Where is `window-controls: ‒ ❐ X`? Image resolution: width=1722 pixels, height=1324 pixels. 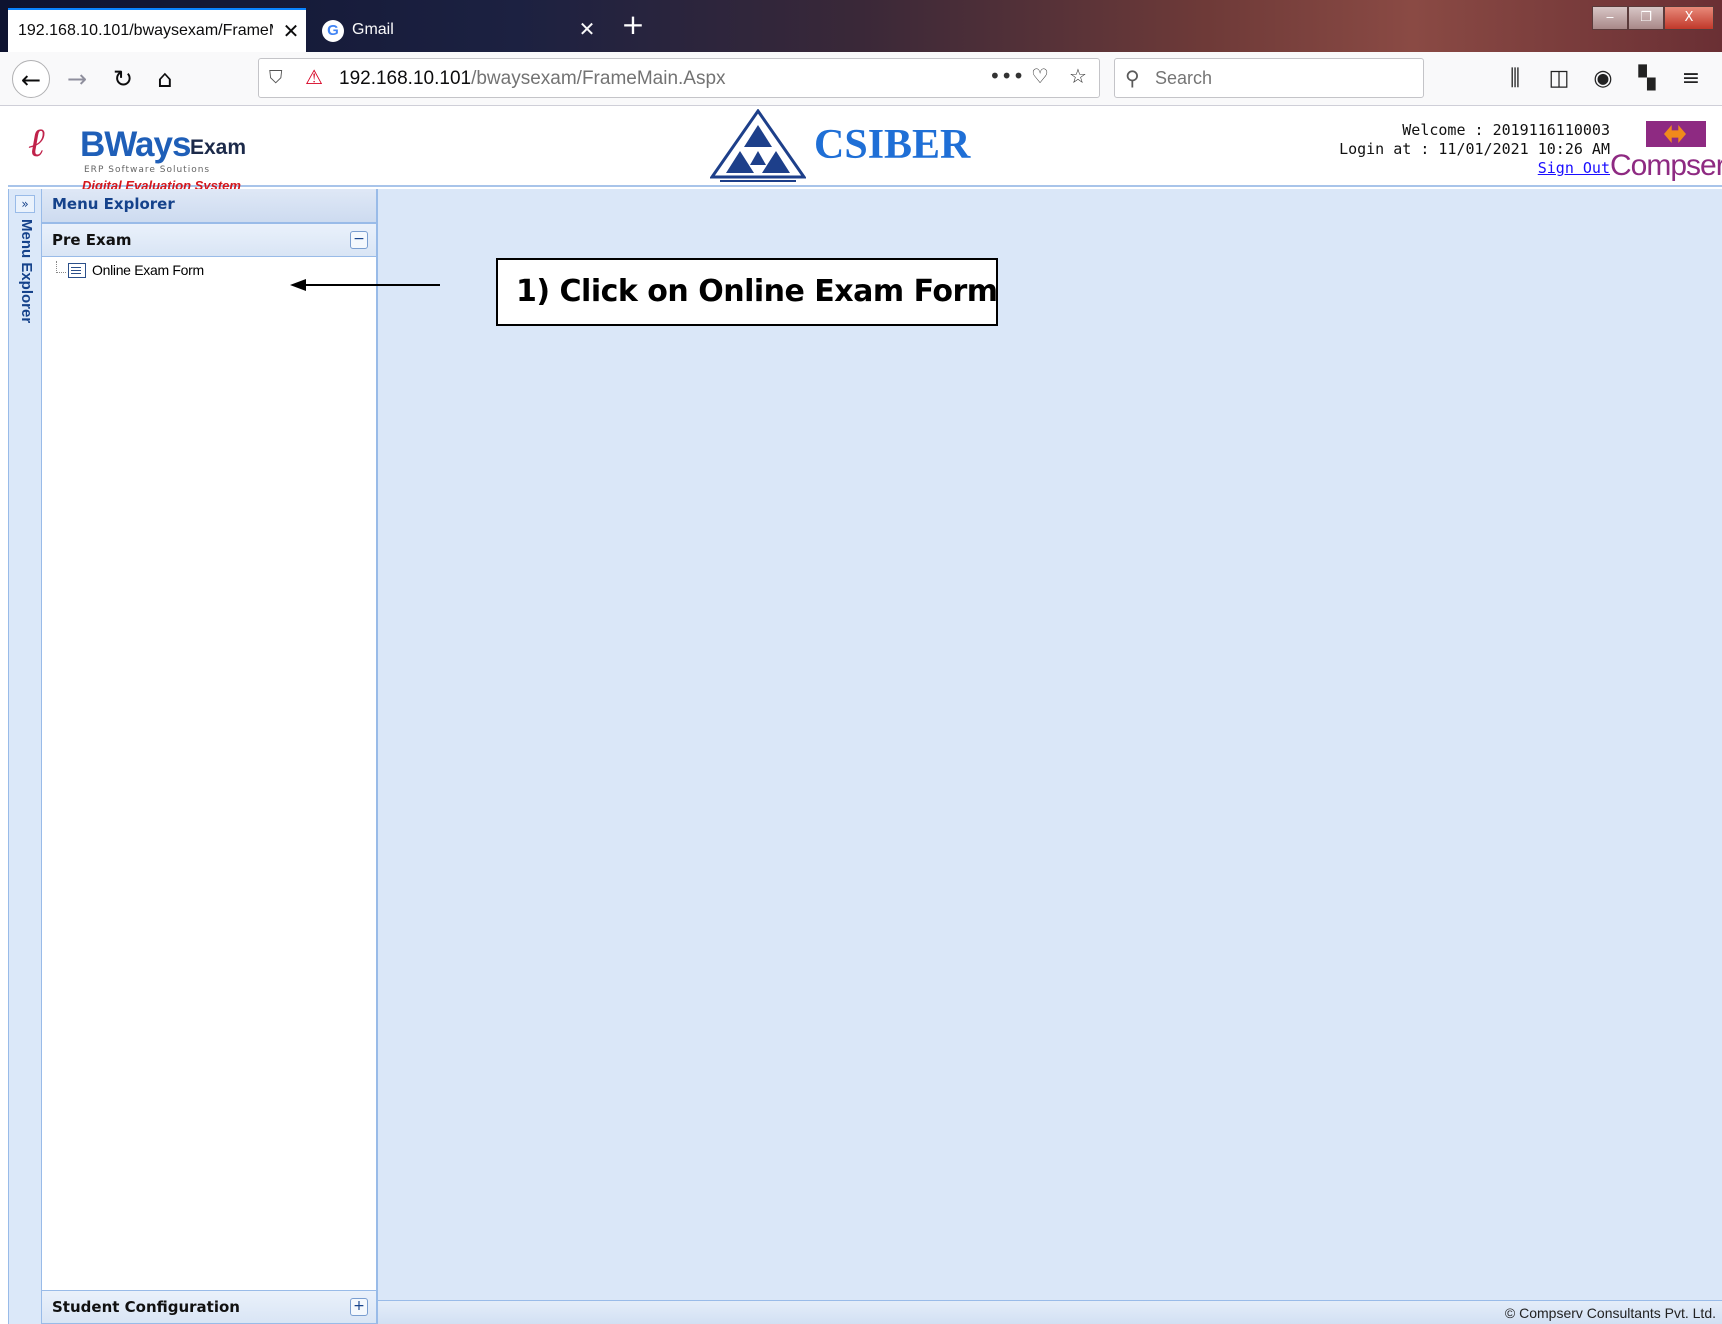
window-controls: ‒ ❐ X is located at coordinates (1653, 19).